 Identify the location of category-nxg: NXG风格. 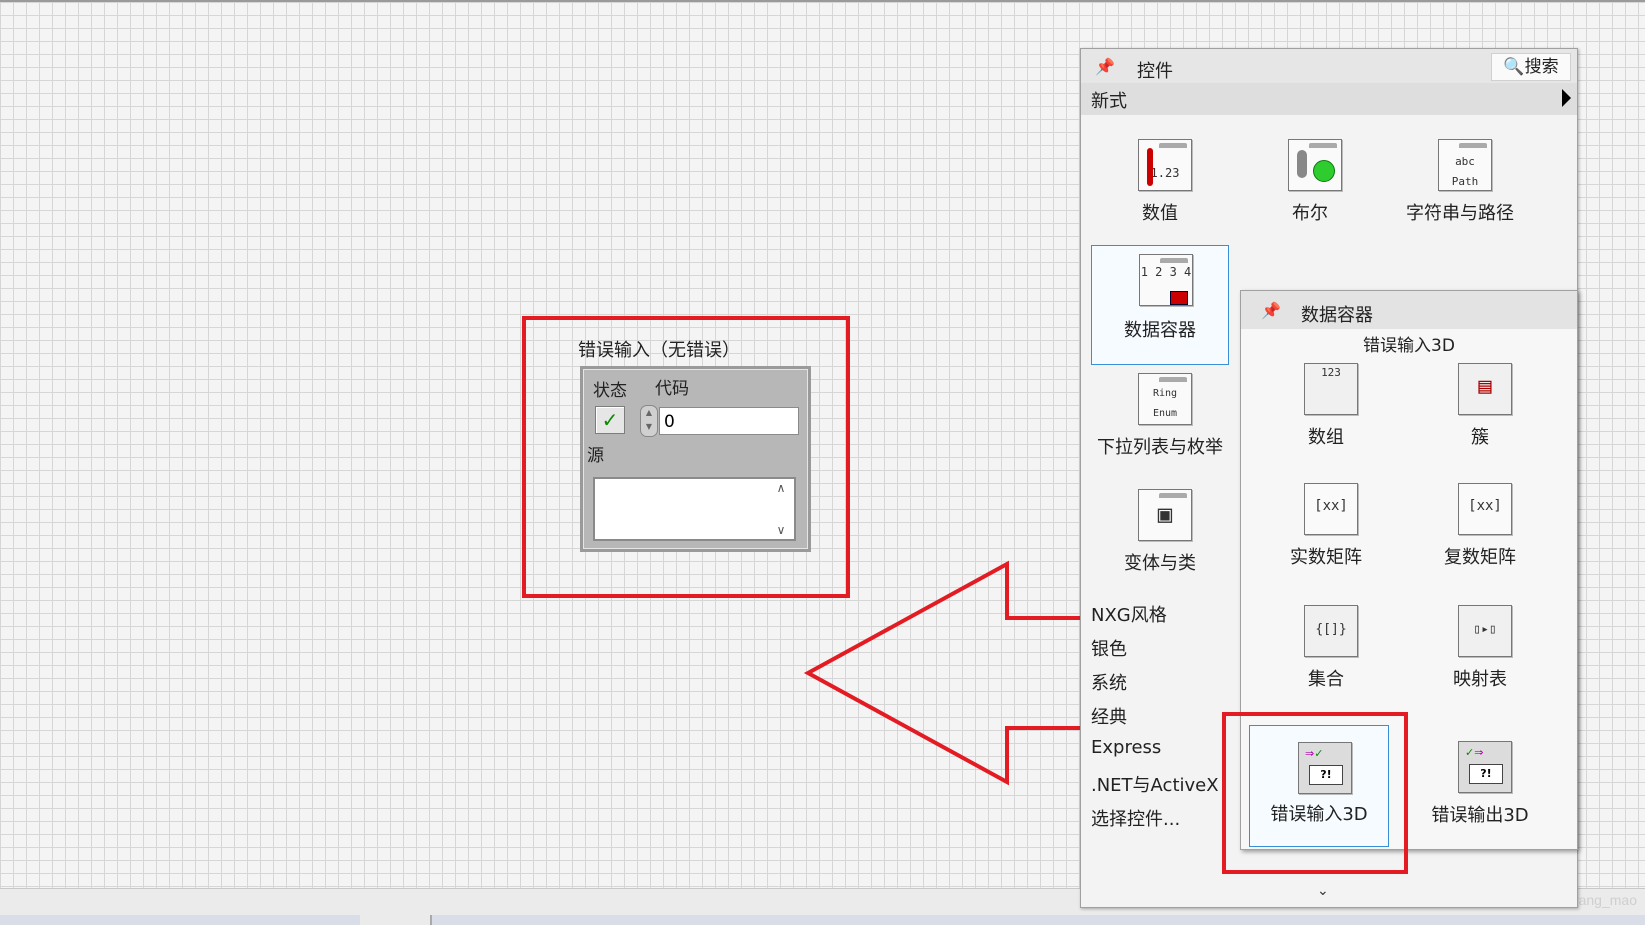
(1129, 614).